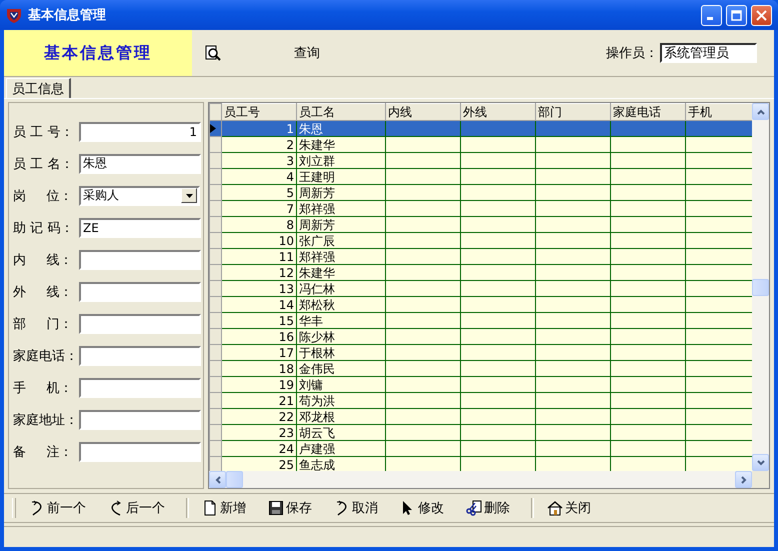 This screenshot has width=778, height=551. Describe the element at coordinates (46, 356) in the screenshot. I see `field-label: 家庭电话：` at that location.